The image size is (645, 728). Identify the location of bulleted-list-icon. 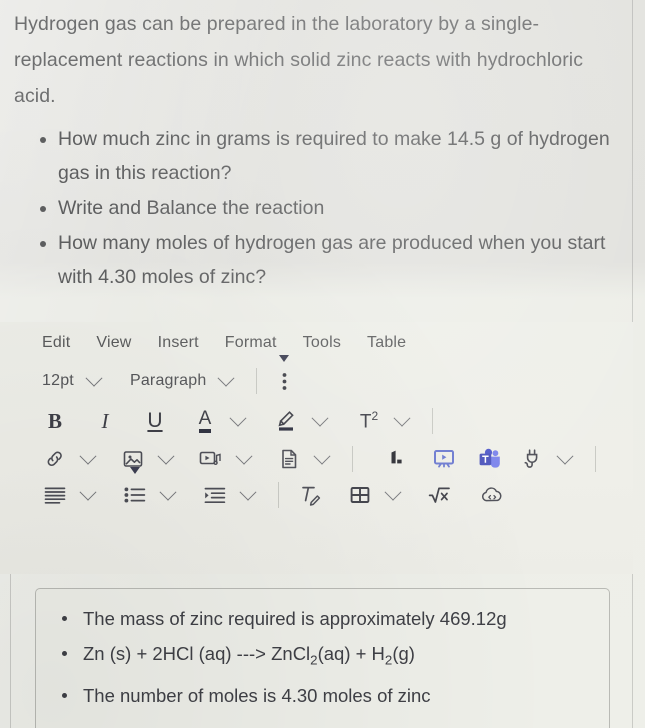
(135, 495).